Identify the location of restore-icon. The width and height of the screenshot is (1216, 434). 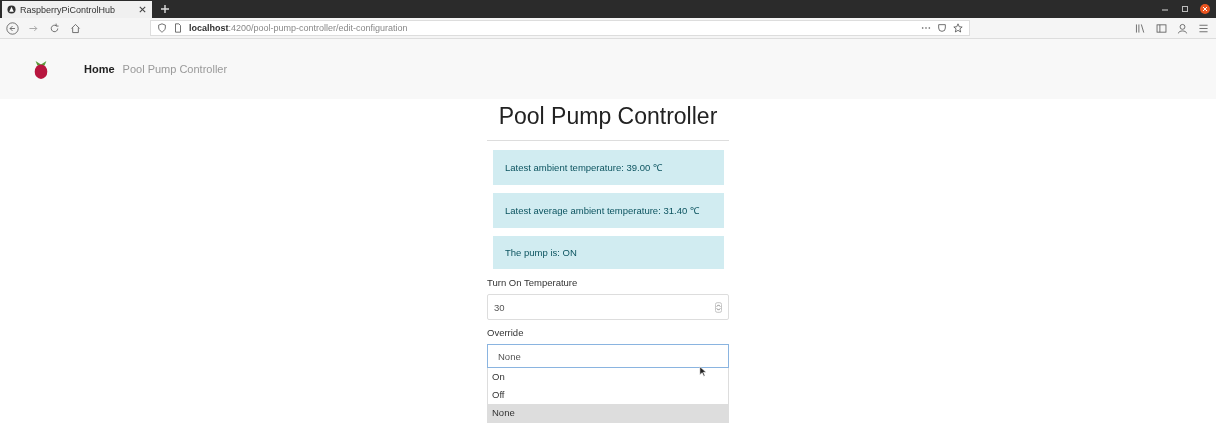
(1185, 9).